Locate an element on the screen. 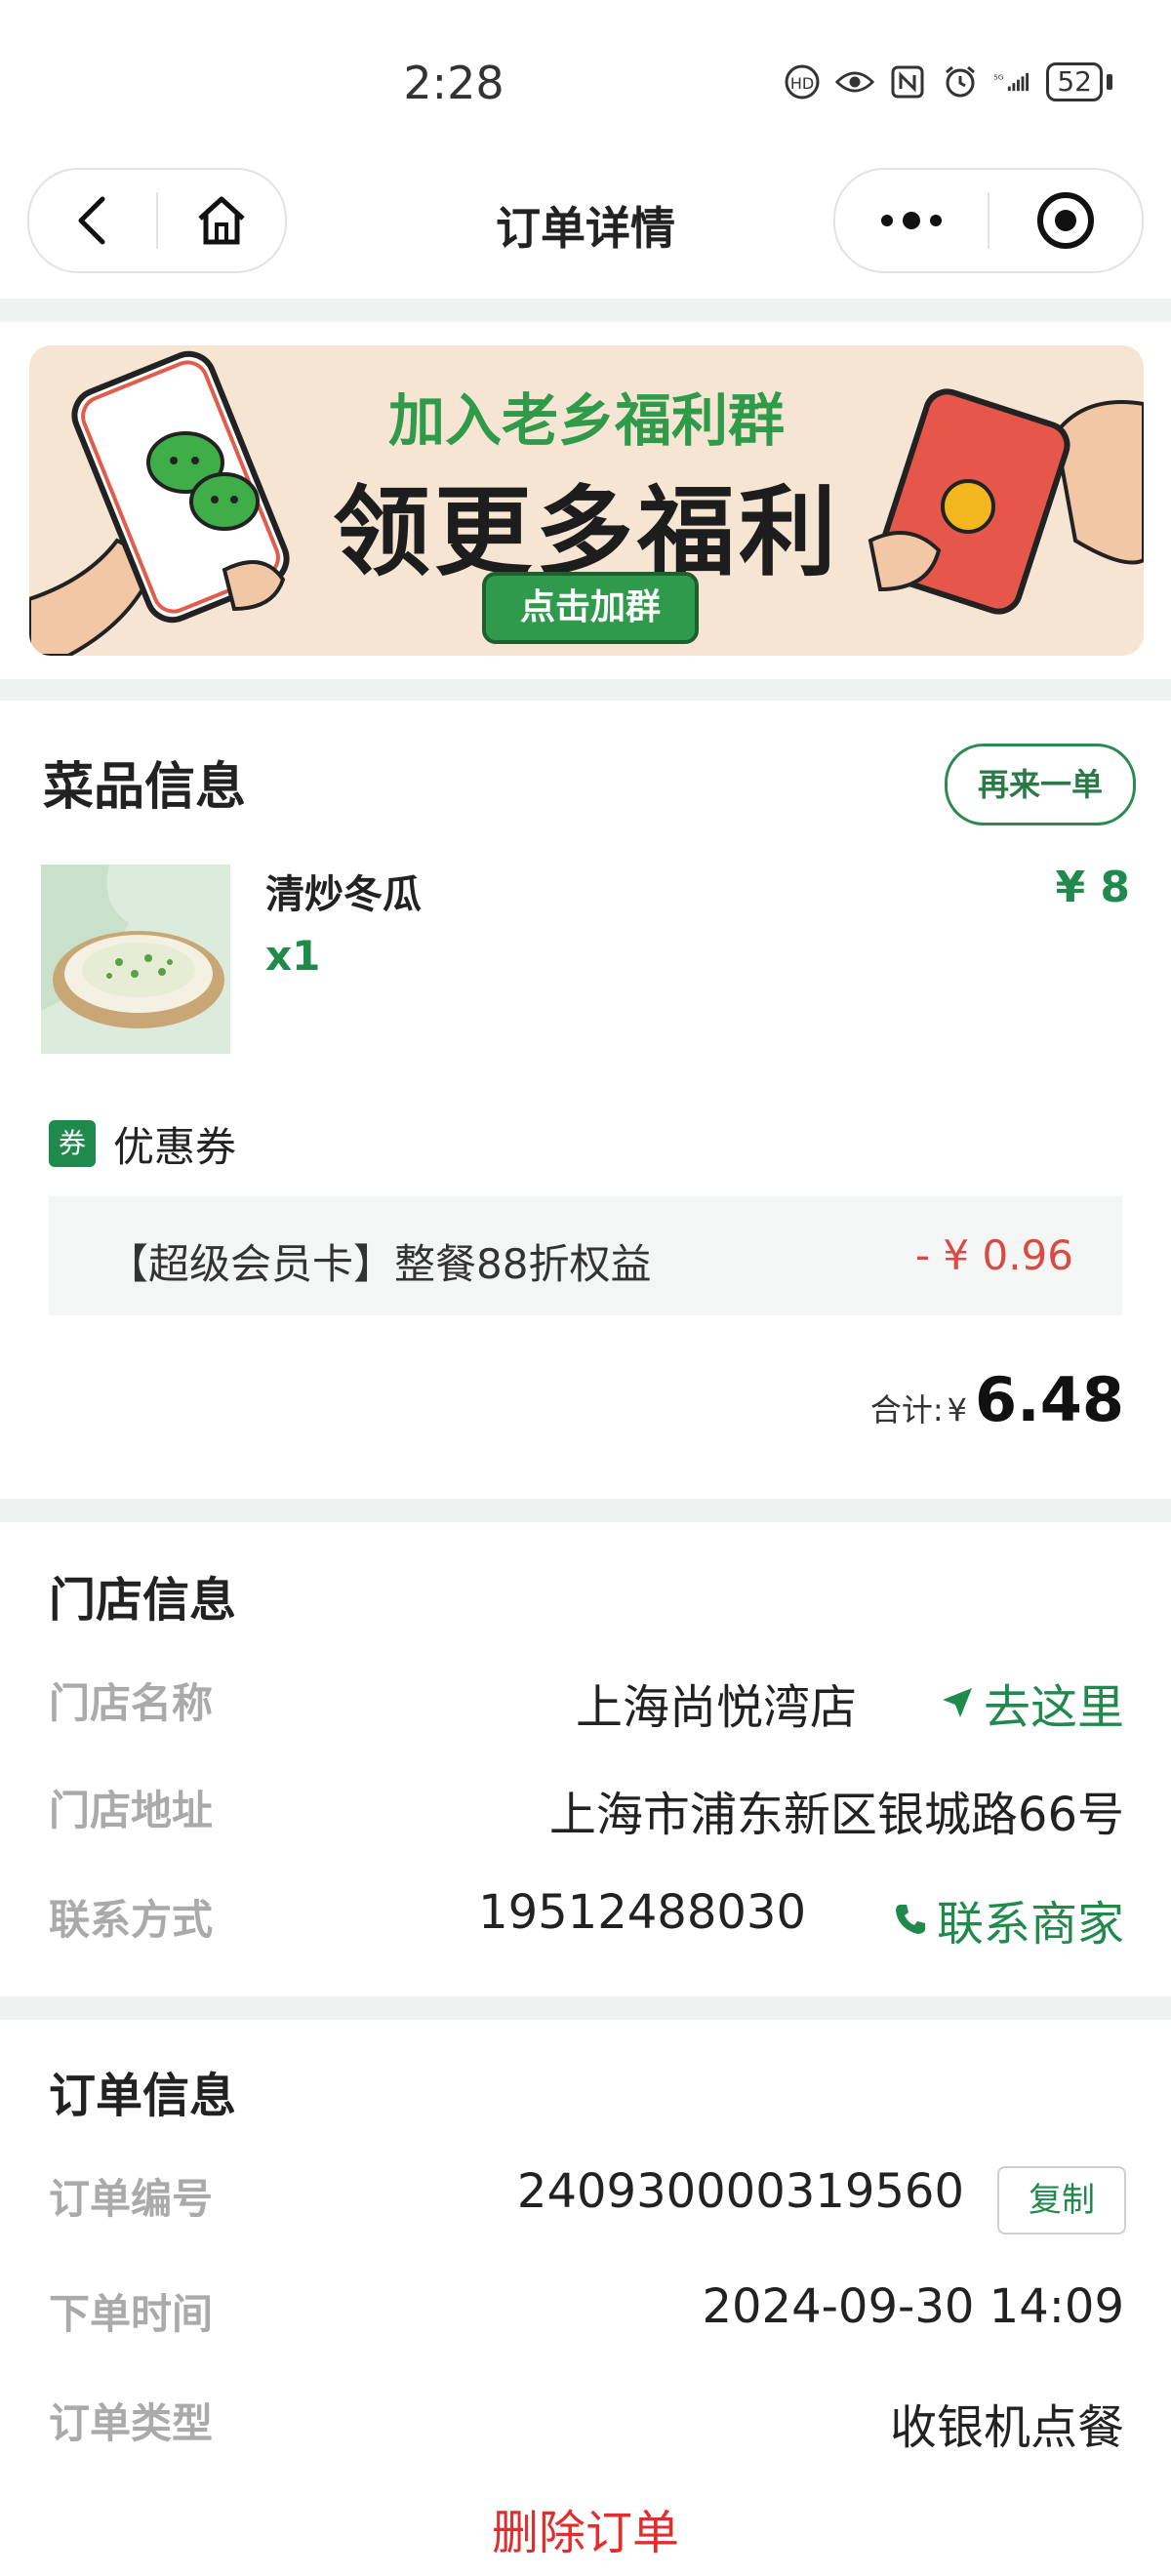 The height and width of the screenshot is (2576, 1171). dish-image is located at coordinates (135, 959).